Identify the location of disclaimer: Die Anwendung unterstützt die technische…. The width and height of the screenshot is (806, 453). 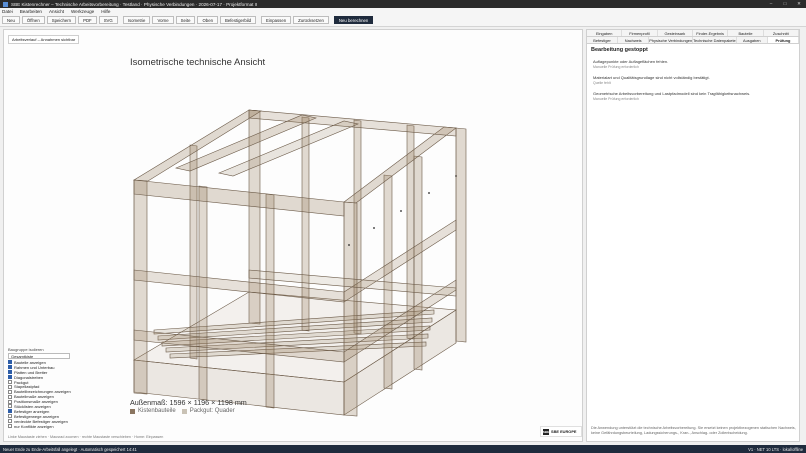
(693, 431).